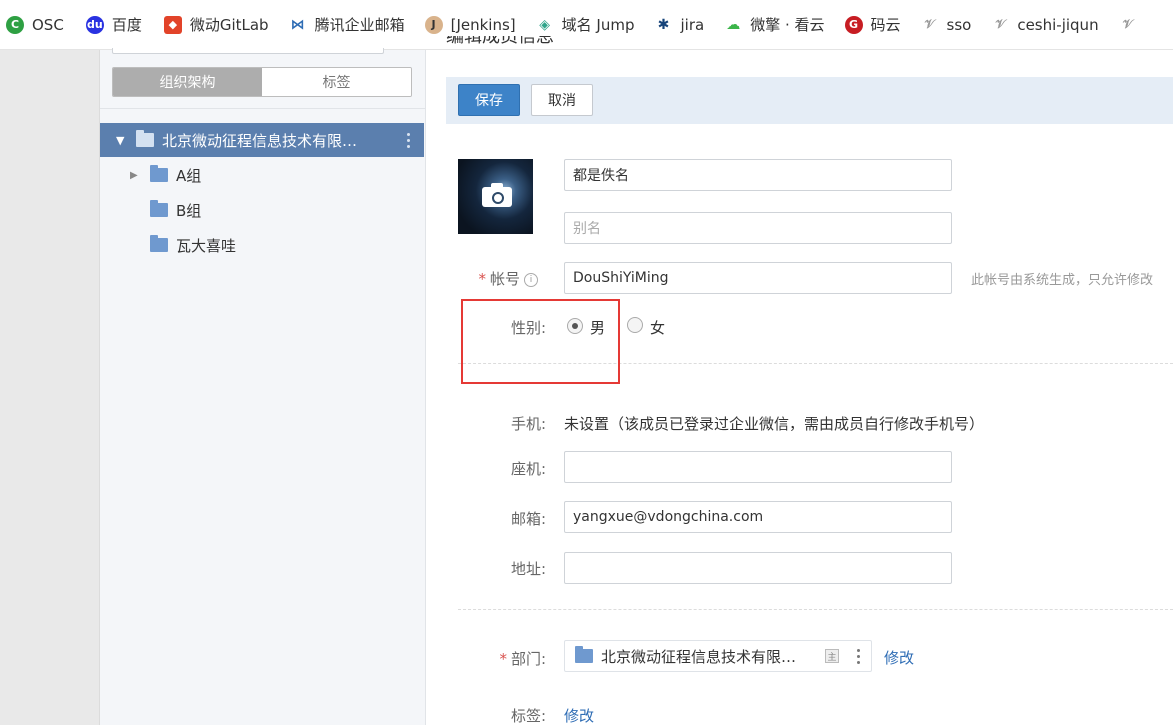  What do you see at coordinates (1000, 24) in the screenshot?
I see `ceshi-icon: 𝒱` at bounding box center [1000, 24].